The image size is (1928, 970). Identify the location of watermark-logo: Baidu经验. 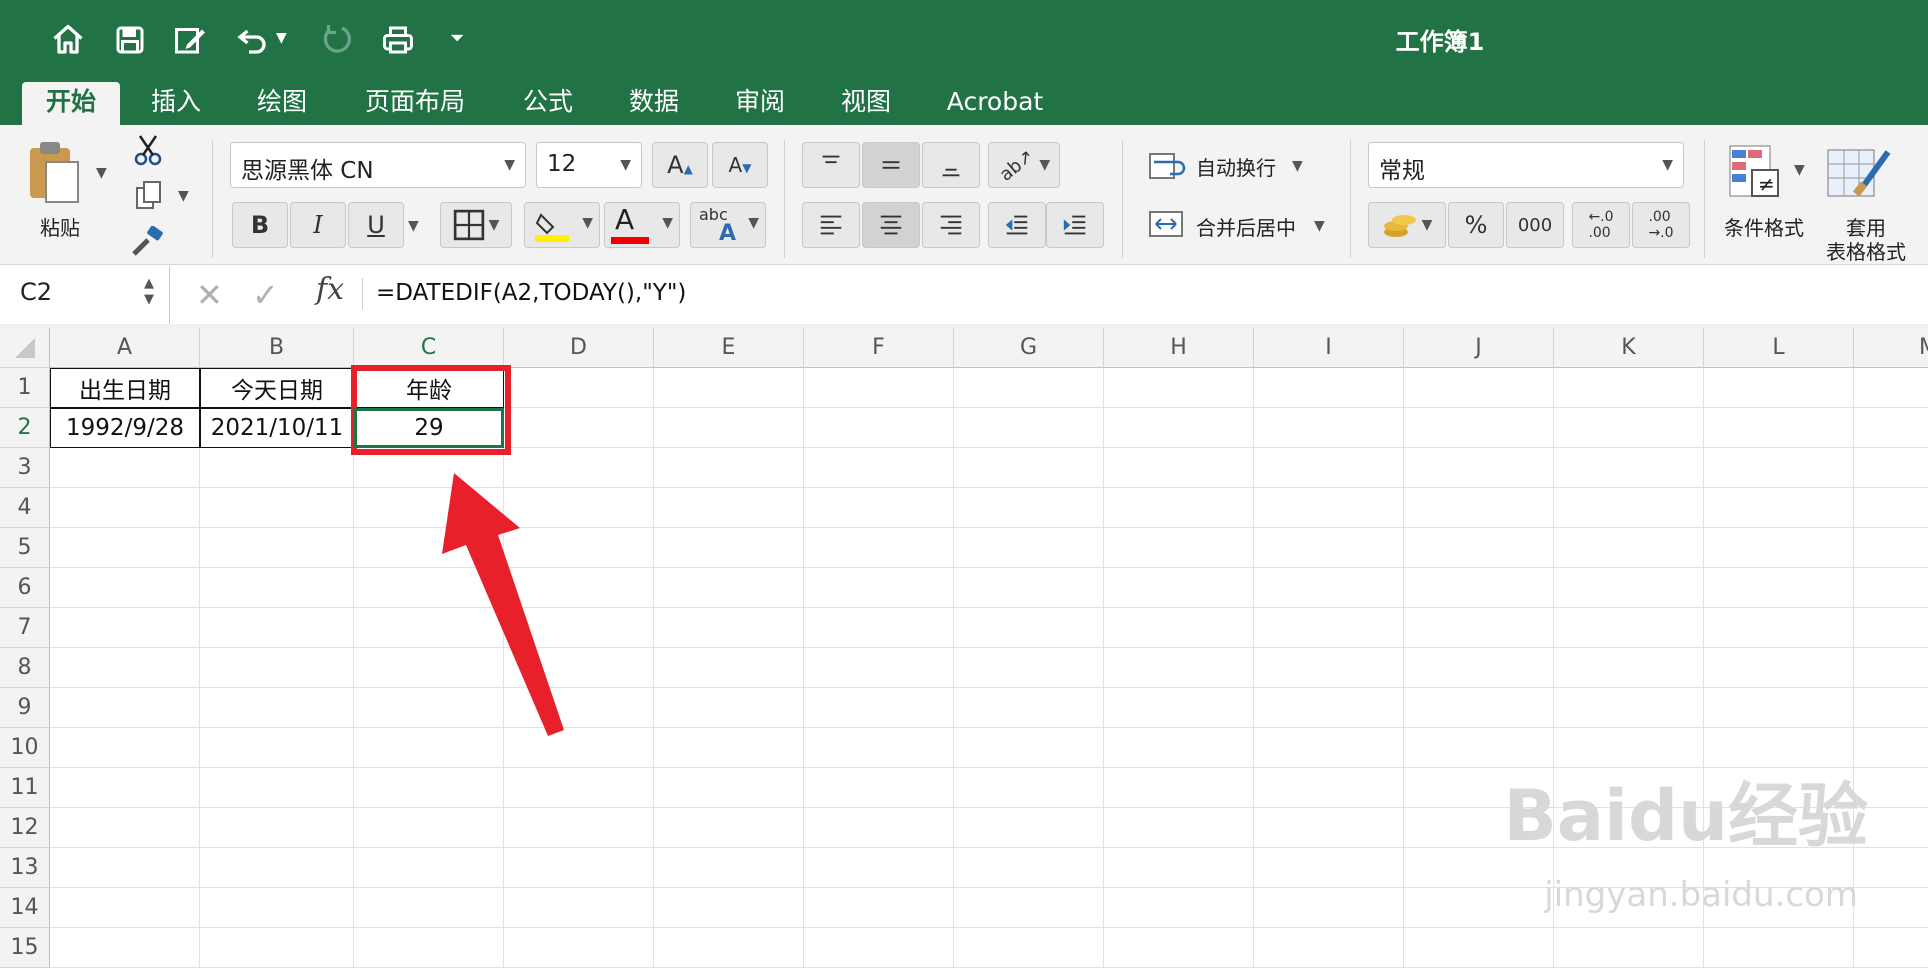
(1685, 816).